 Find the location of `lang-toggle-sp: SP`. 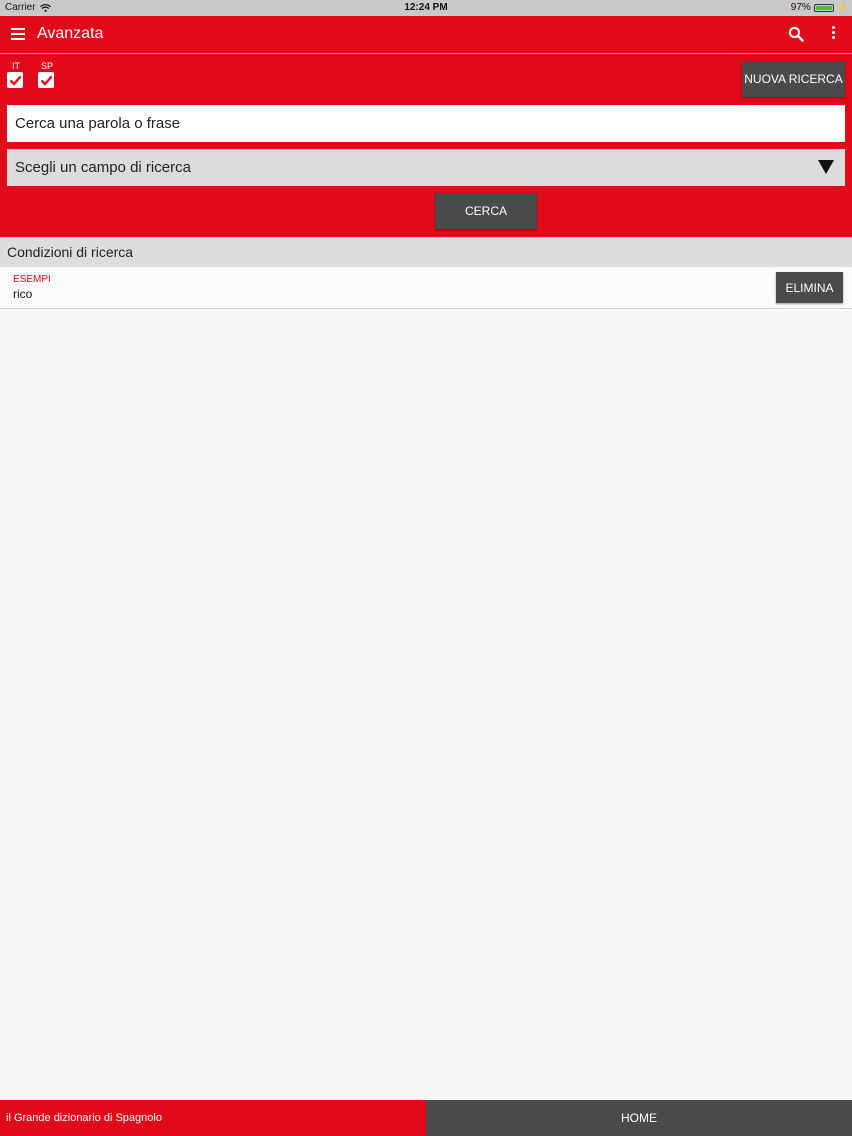

lang-toggle-sp: SP is located at coordinates (47, 74).